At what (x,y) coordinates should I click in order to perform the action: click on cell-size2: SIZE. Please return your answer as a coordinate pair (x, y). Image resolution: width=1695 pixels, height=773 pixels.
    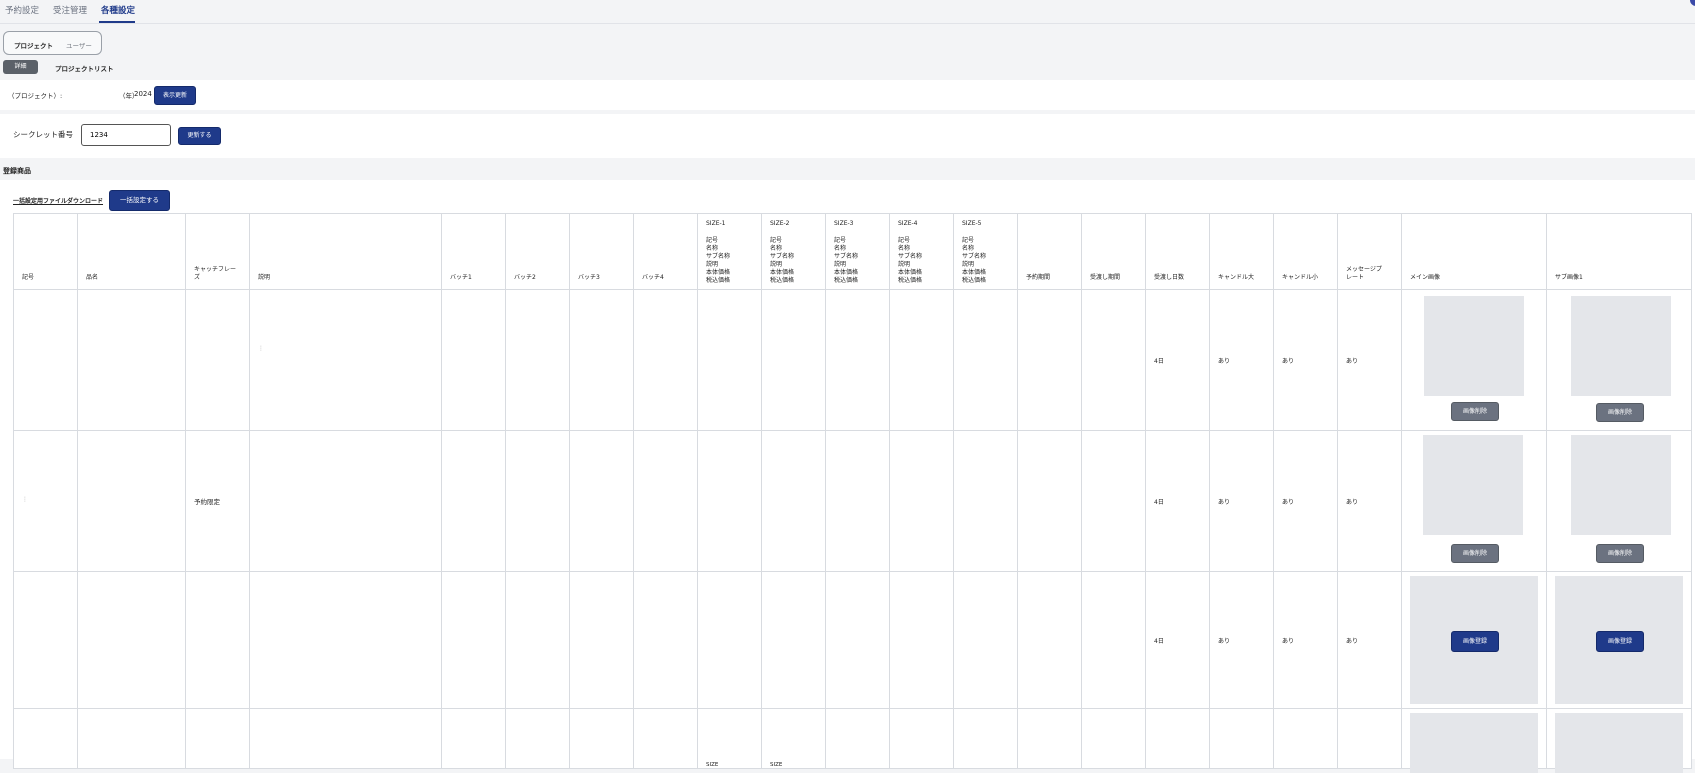
    Looking at the image, I should click on (793, 738).